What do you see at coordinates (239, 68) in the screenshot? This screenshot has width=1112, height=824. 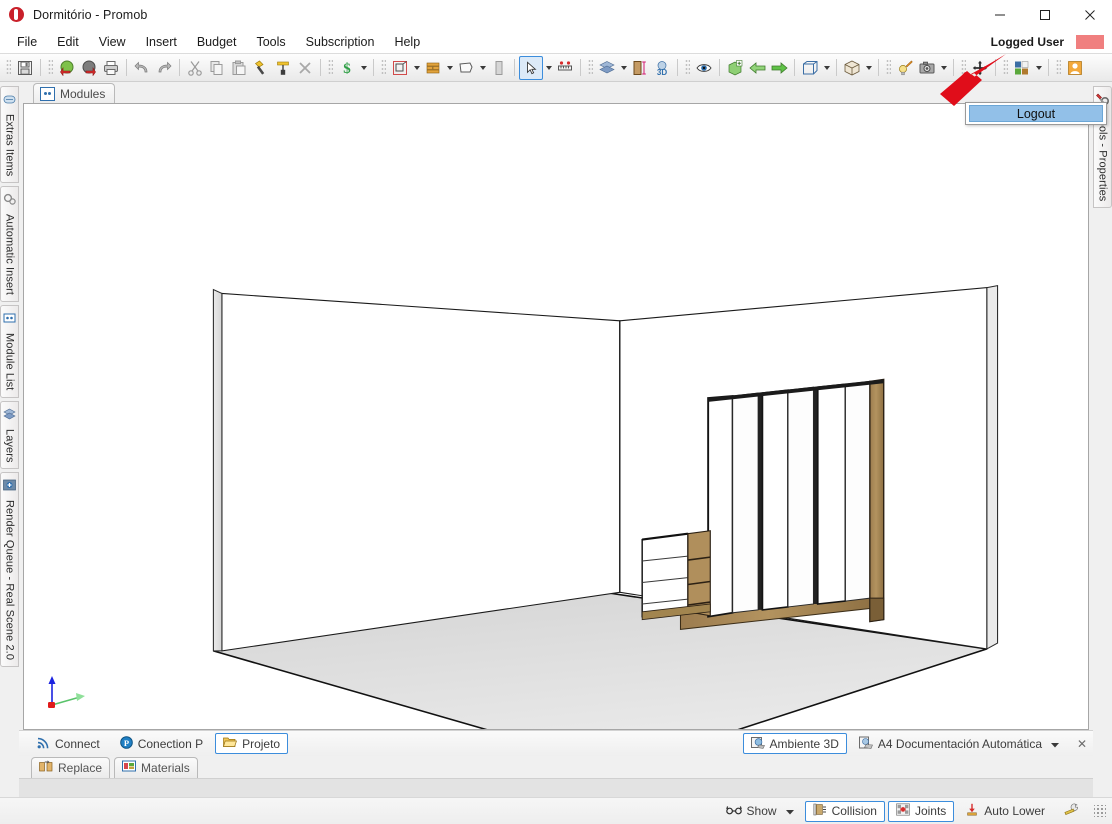 I see `paste-icon` at bounding box center [239, 68].